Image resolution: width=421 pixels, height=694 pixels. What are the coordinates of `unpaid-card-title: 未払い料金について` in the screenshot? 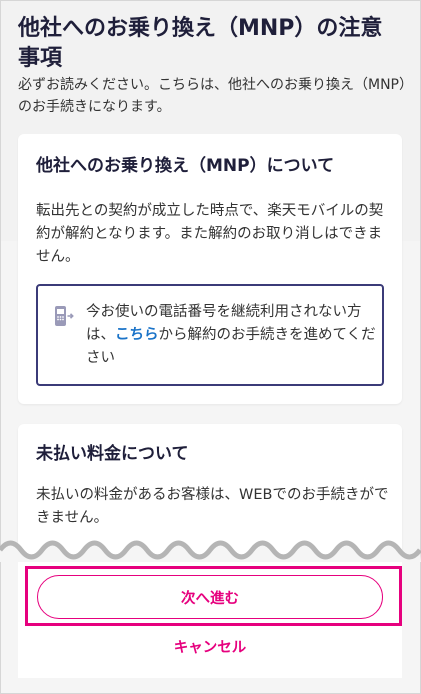 It's located at (112, 454).